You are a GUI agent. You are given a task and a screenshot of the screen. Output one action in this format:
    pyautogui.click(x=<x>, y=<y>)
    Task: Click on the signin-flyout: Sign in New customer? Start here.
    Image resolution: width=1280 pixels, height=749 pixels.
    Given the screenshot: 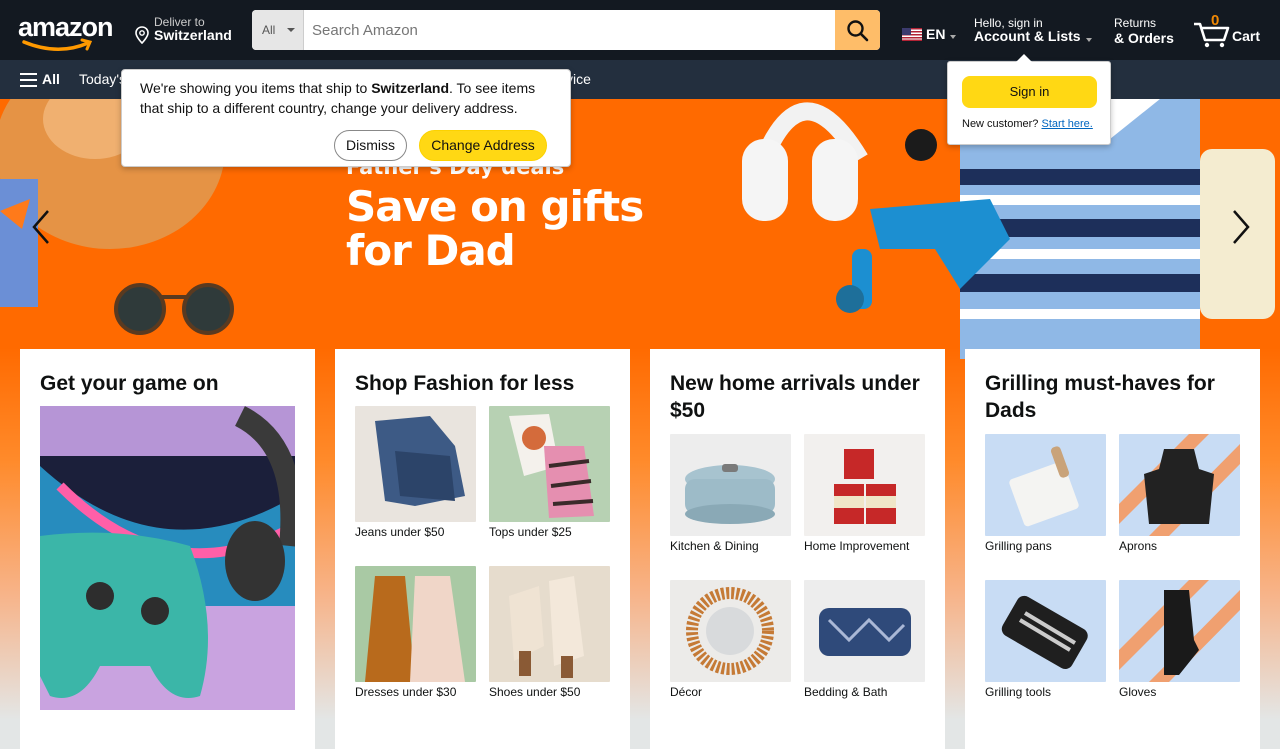 What is the action you would take?
    pyautogui.click(x=1029, y=99)
    